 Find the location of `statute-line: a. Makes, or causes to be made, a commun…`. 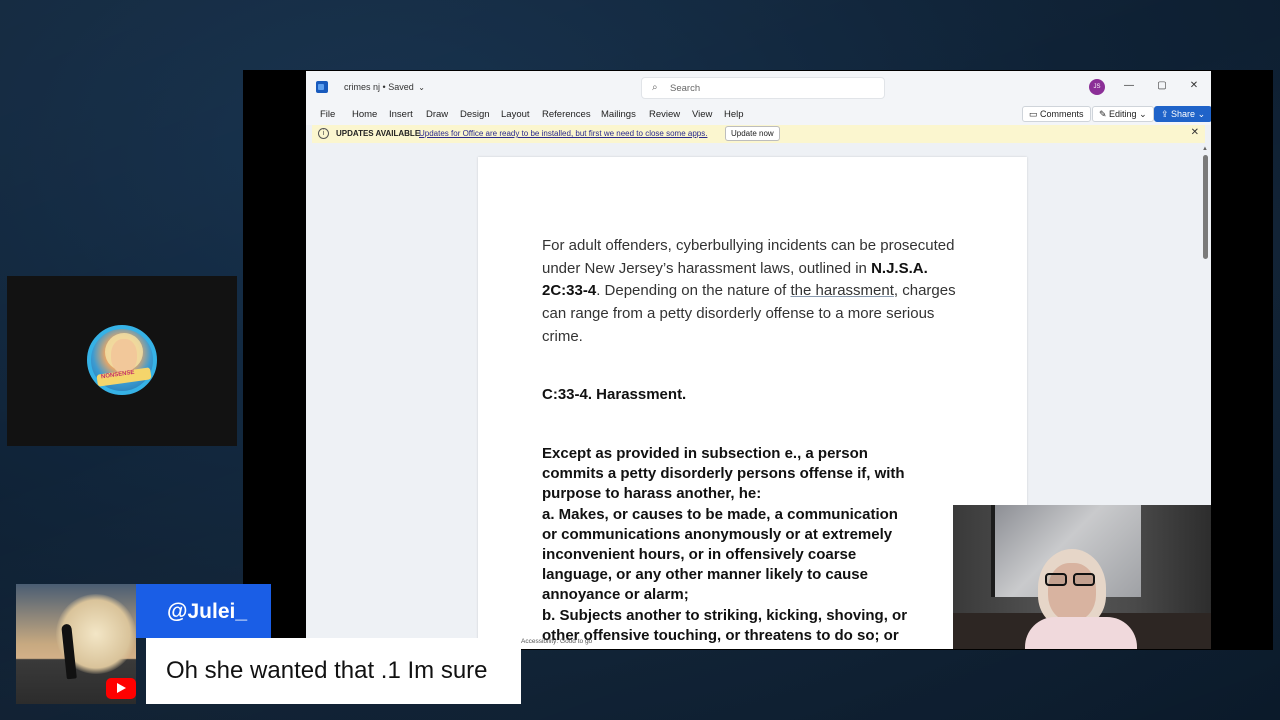

statute-line: a. Makes, or causes to be made, a commun… is located at coordinates (720, 514).